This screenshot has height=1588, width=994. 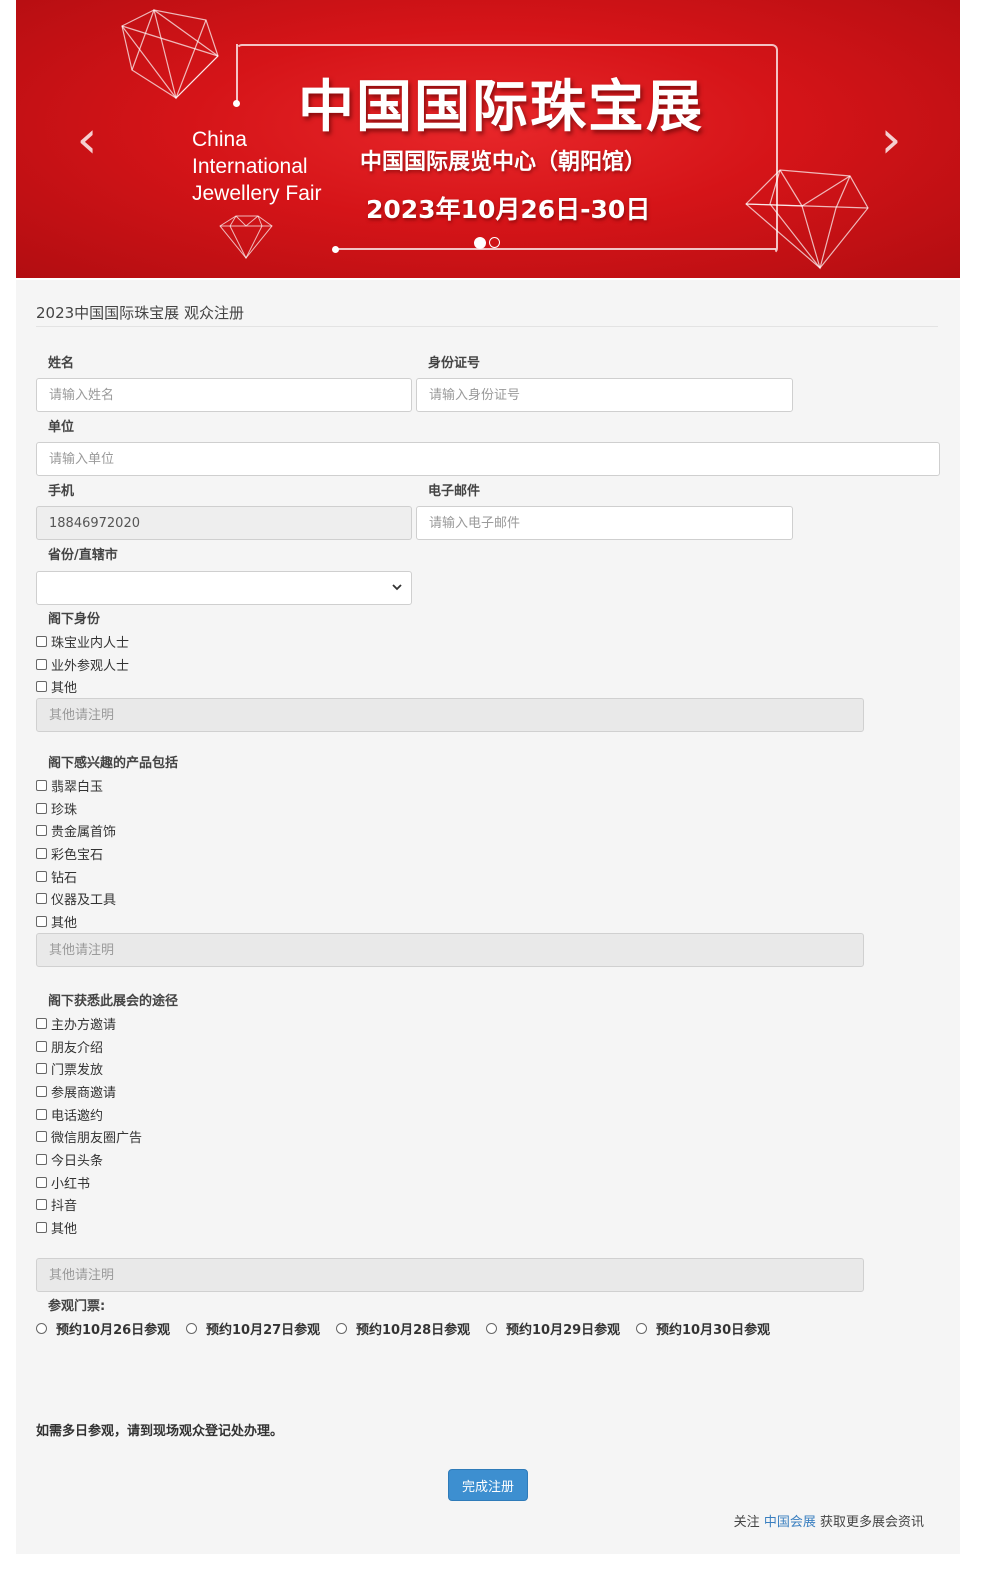 What do you see at coordinates (61, 491) in the screenshot?
I see `phone-label: 手机` at bounding box center [61, 491].